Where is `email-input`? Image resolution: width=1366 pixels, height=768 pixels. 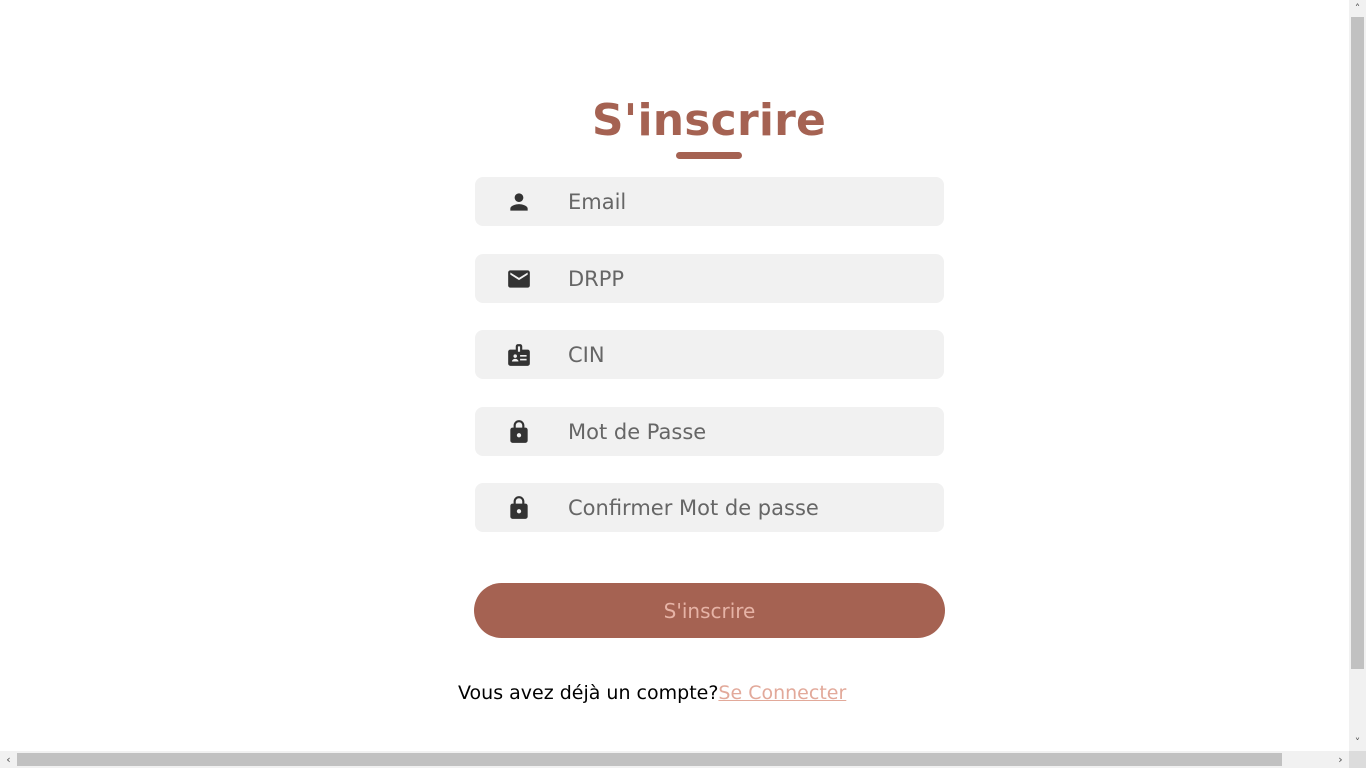
email-input is located at coordinates (748, 201).